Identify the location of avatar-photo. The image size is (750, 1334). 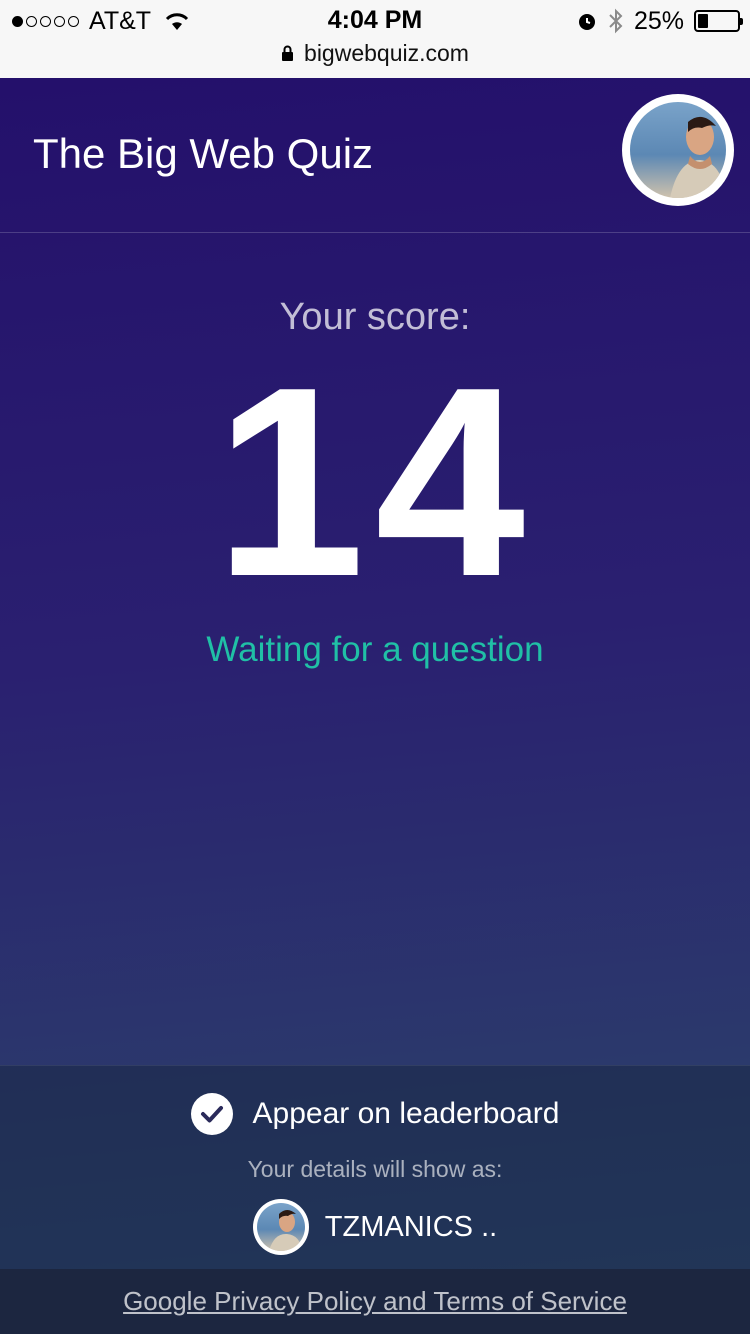
(678, 150).